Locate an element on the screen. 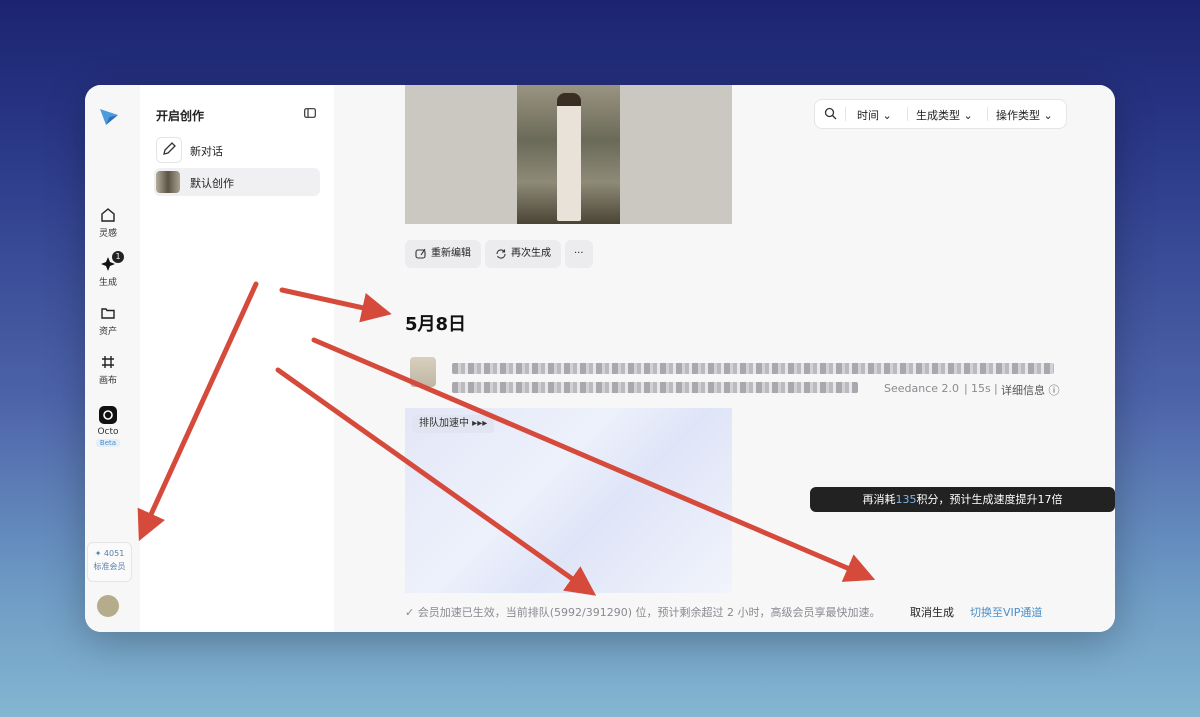  speedup-tooltip: 再消耗135积分，预计生成速度提升17倍 is located at coordinates (962, 499).